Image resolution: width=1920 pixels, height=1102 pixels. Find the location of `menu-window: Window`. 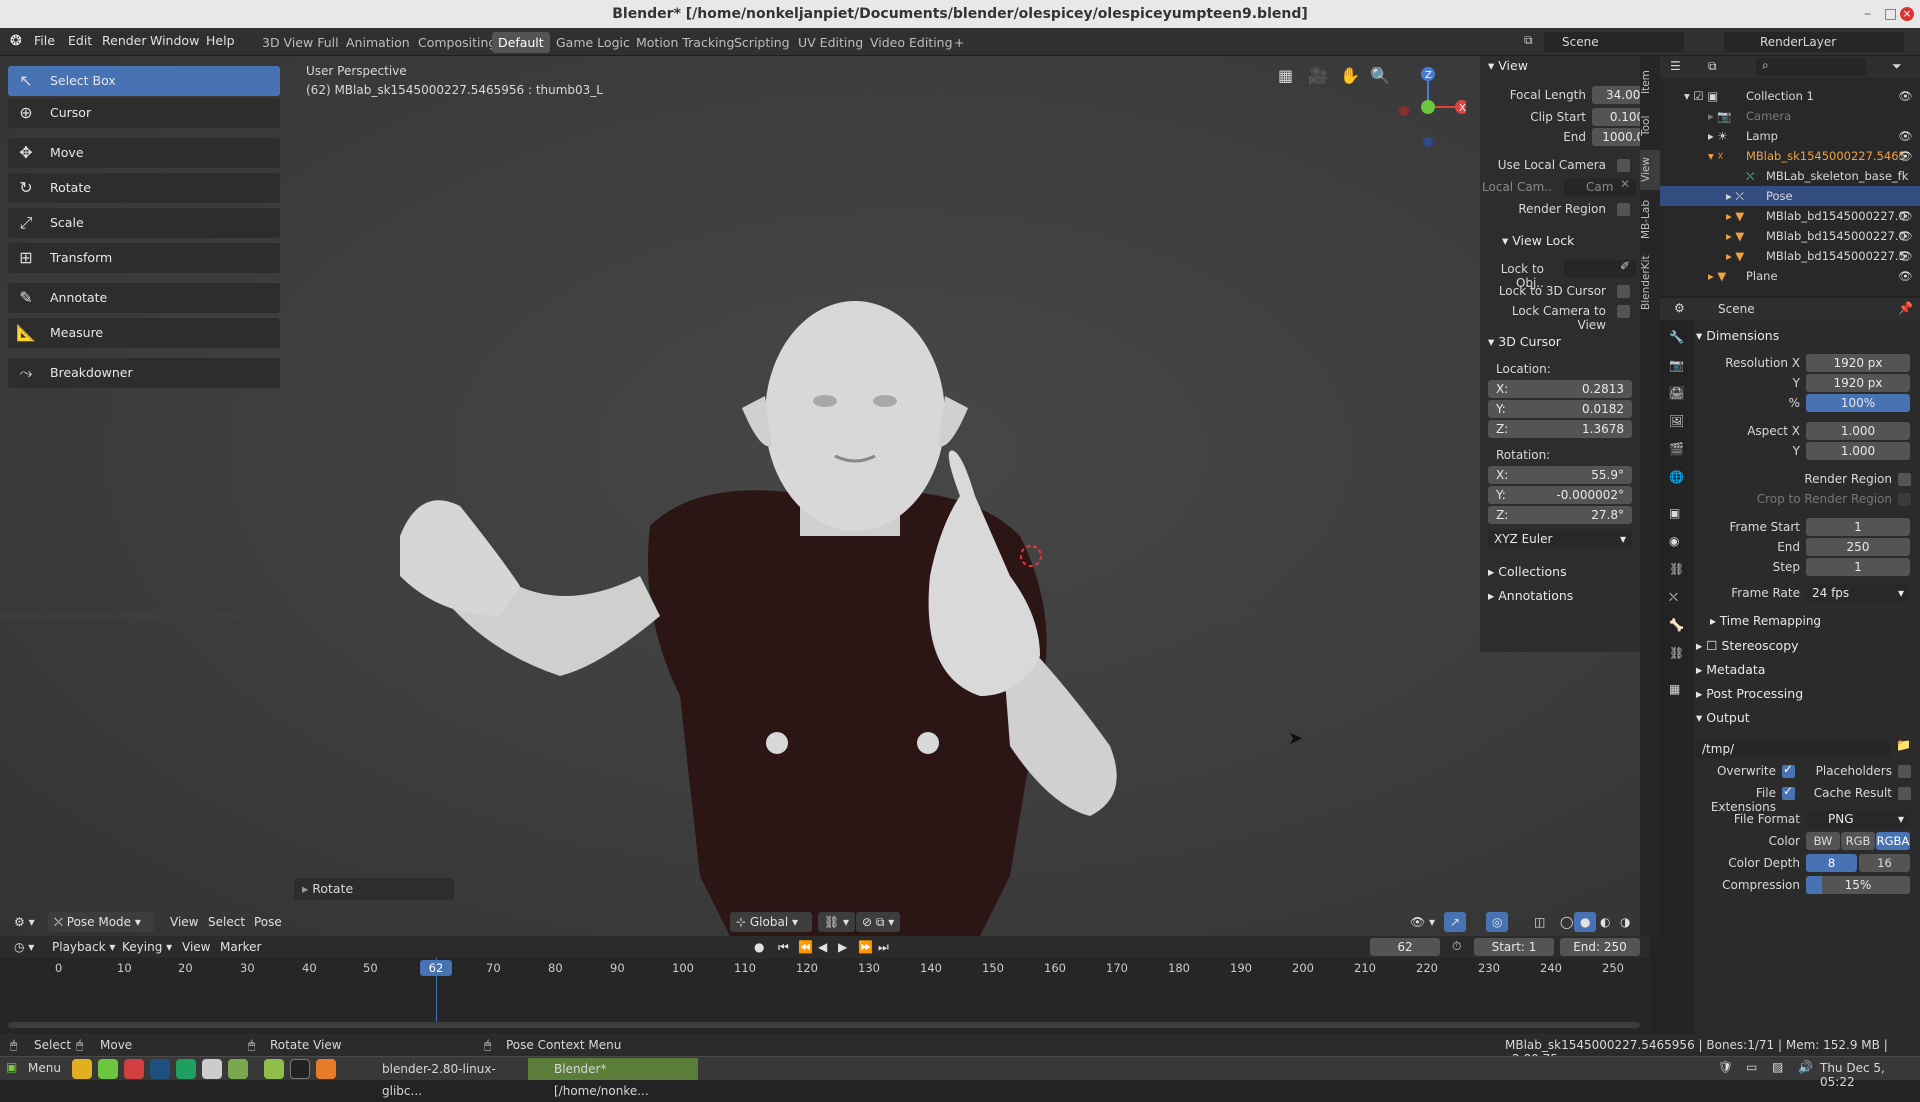

menu-window: Window is located at coordinates (174, 40).